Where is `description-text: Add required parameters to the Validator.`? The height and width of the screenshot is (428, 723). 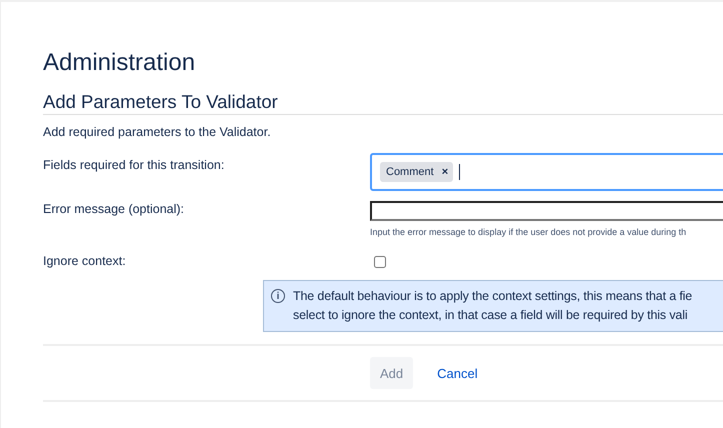
description-text: Add required parameters to the Validator. is located at coordinates (157, 132).